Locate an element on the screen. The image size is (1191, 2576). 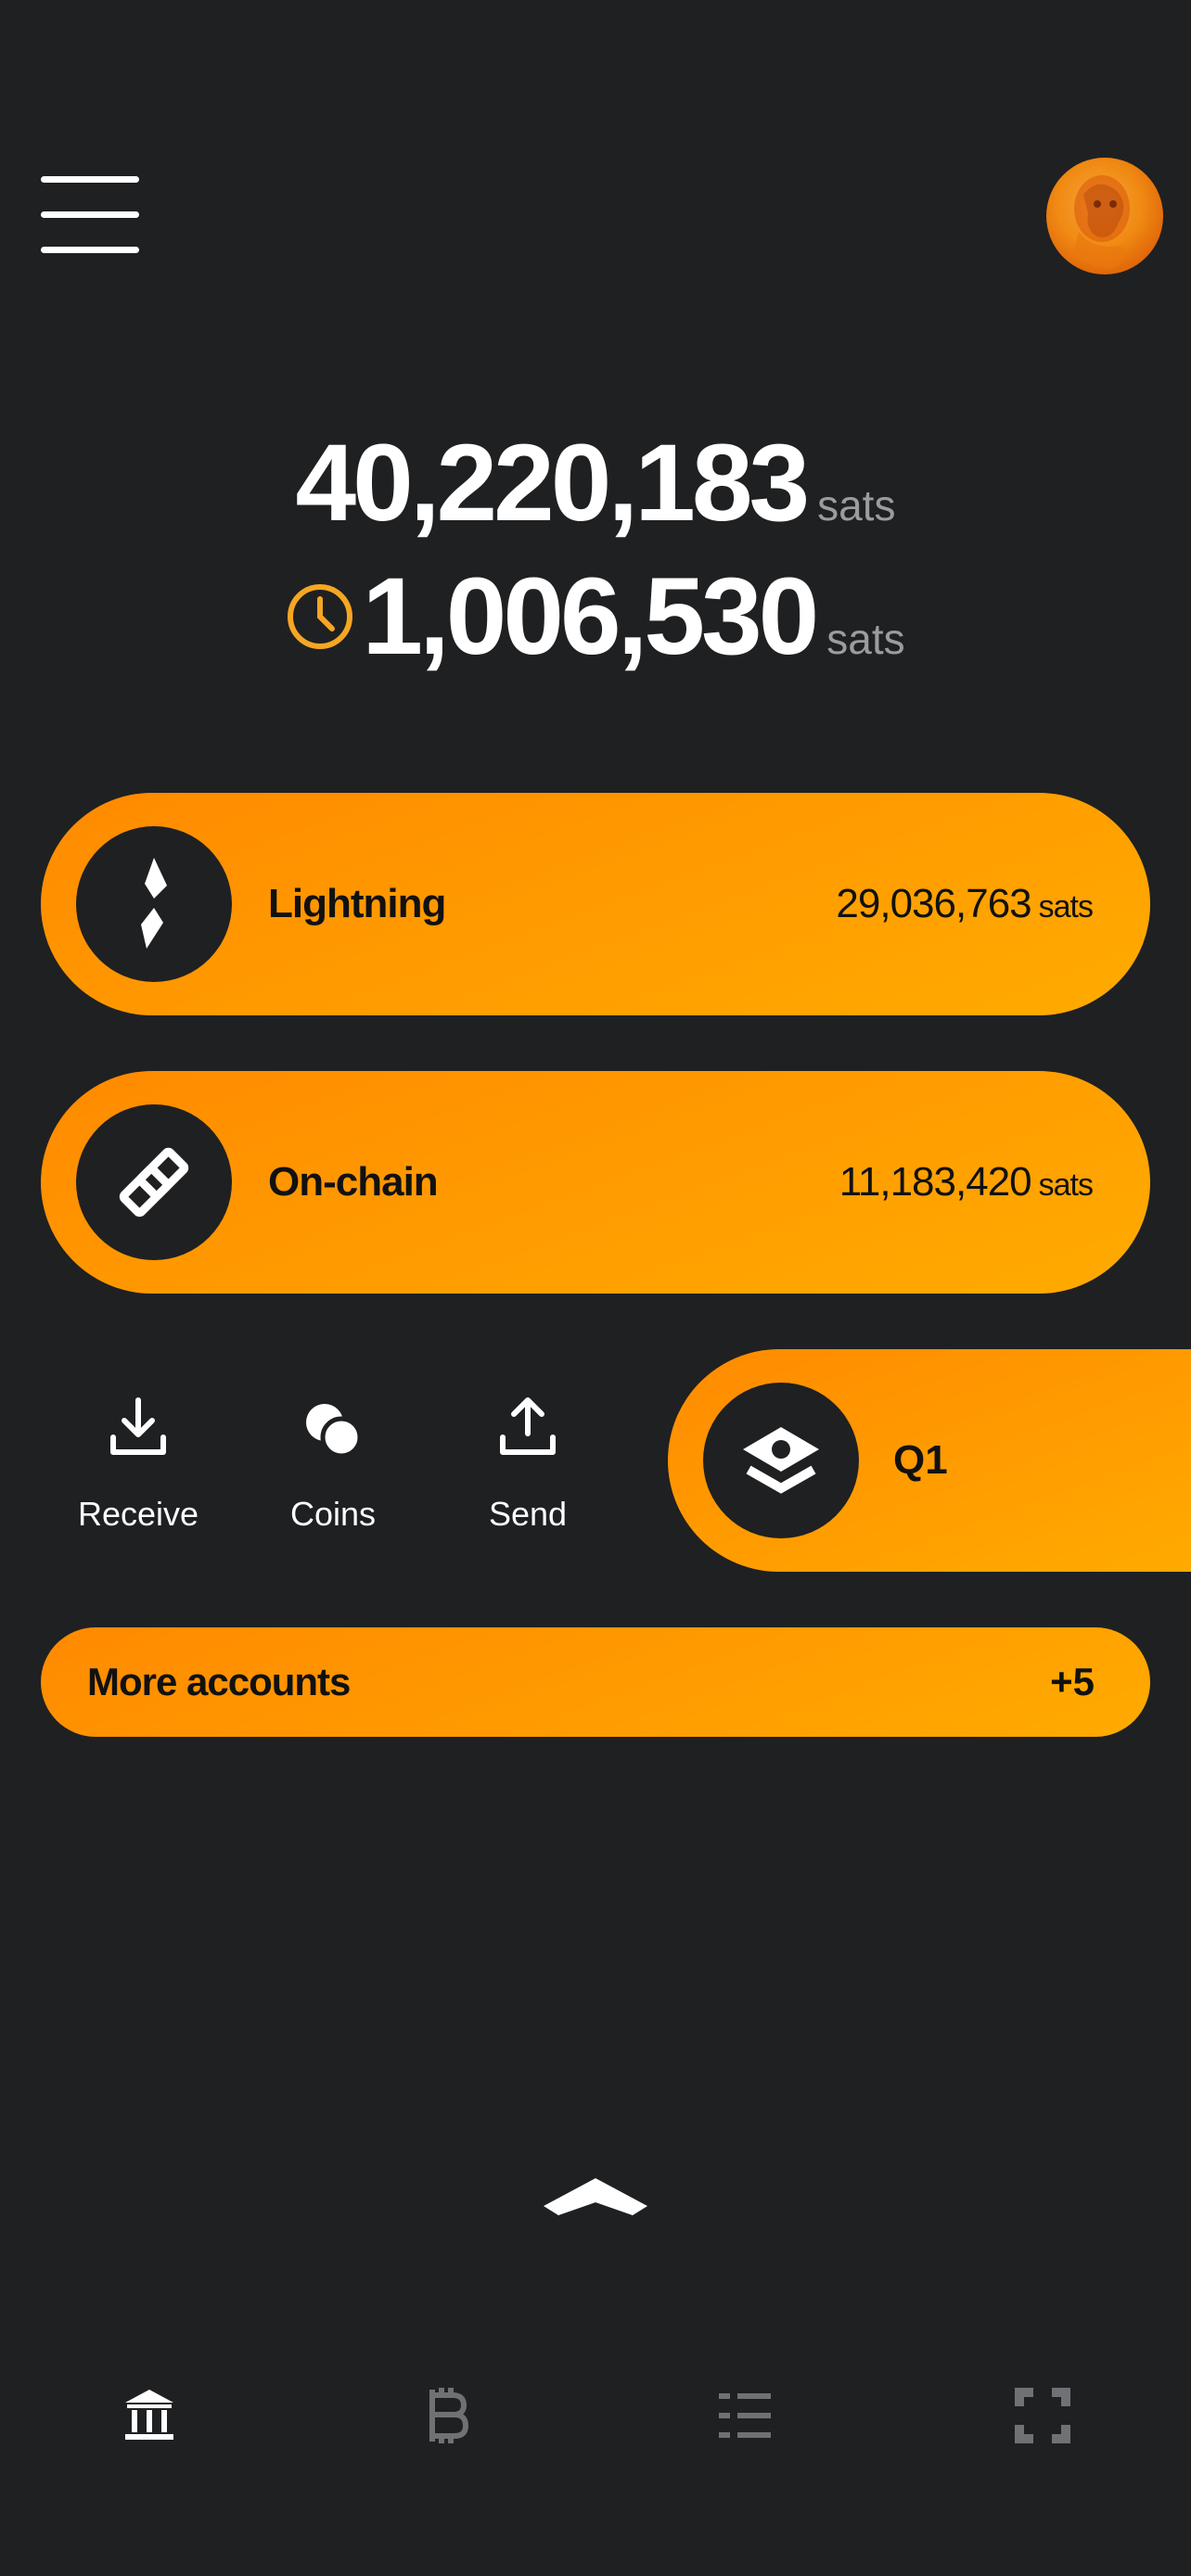
account-amount-value: 11,183,420 is located at coordinates (935, 1182).